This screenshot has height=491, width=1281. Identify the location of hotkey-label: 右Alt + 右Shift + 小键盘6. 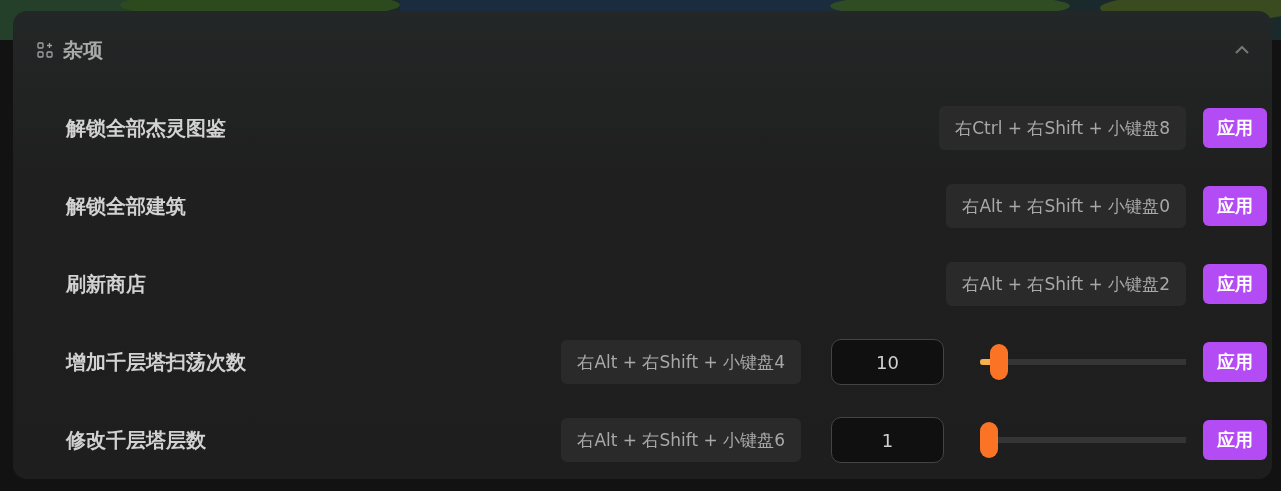
(681, 440).